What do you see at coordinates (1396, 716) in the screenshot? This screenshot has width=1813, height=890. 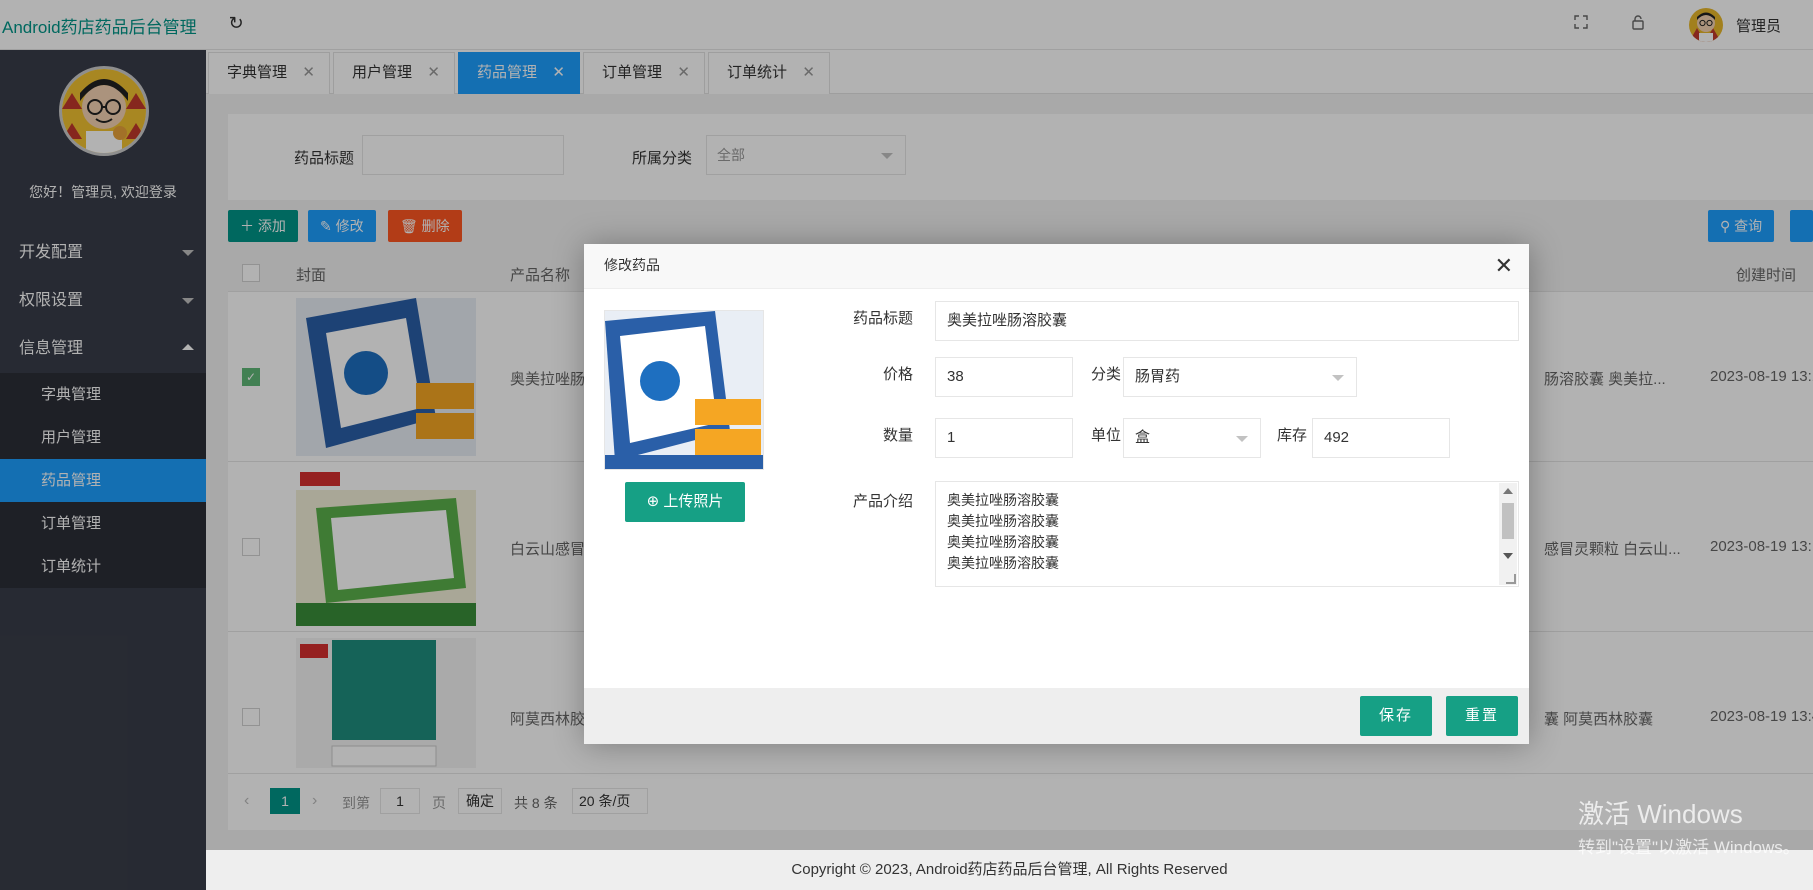 I see `save-button: 保存` at bounding box center [1396, 716].